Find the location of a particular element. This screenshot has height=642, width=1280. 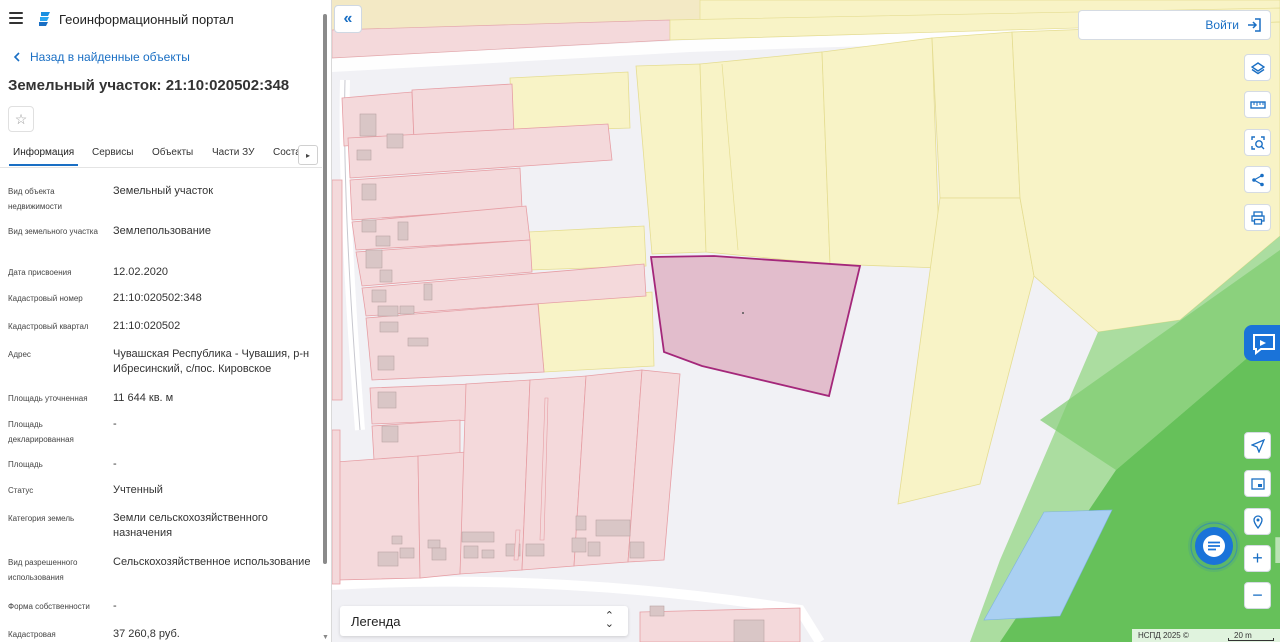

share-icon is located at coordinates (1257, 179).